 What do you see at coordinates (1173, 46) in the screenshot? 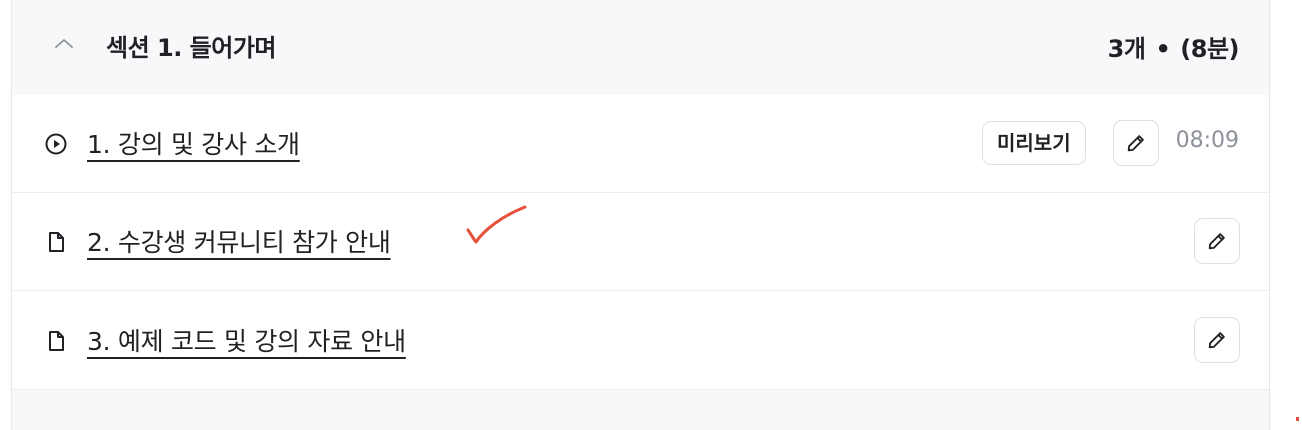
I see `section-meta: 3개 • (8분)` at bounding box center [1173, 46].